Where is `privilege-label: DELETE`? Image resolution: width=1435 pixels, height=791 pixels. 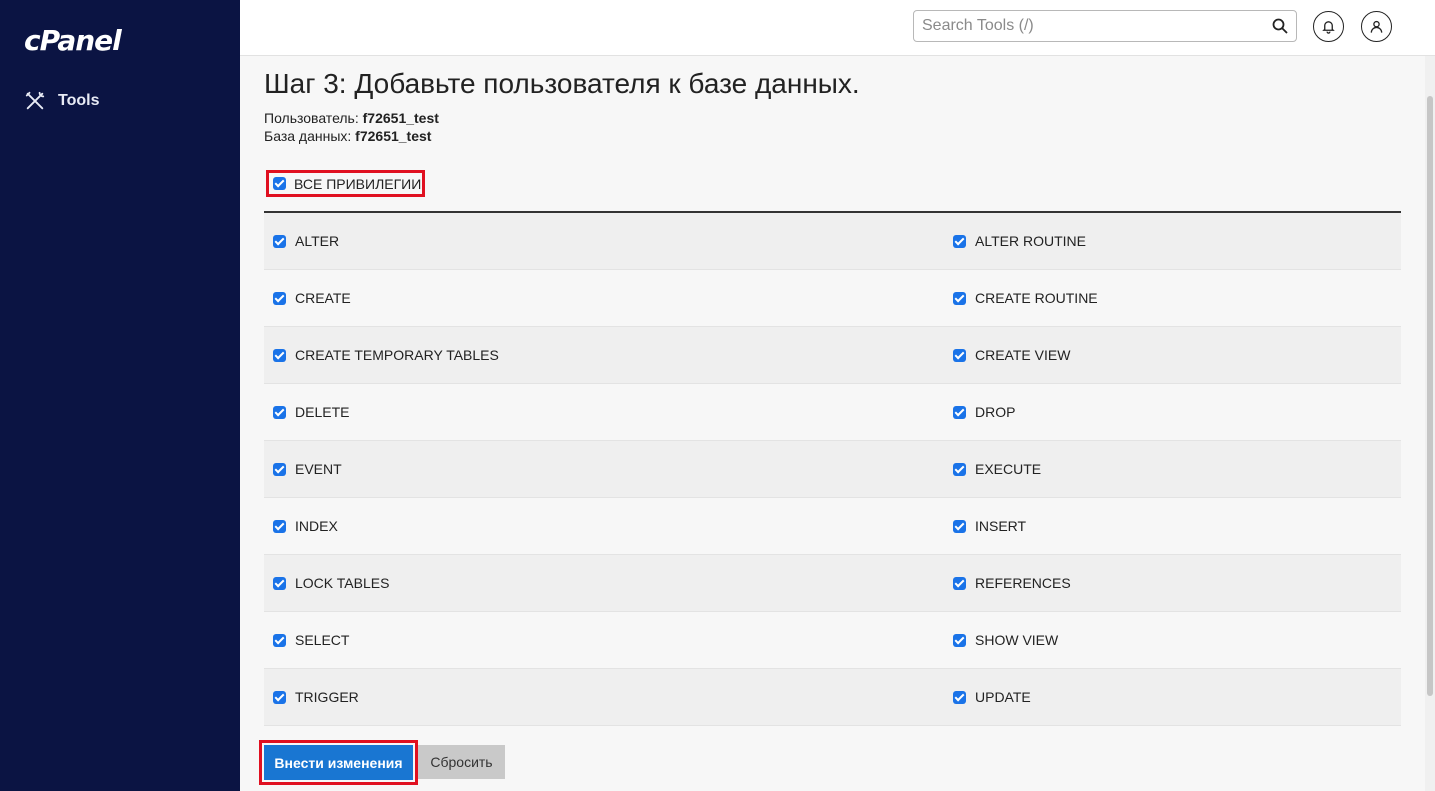
privilege-label: DELETE is located at coordinates (322, 412).